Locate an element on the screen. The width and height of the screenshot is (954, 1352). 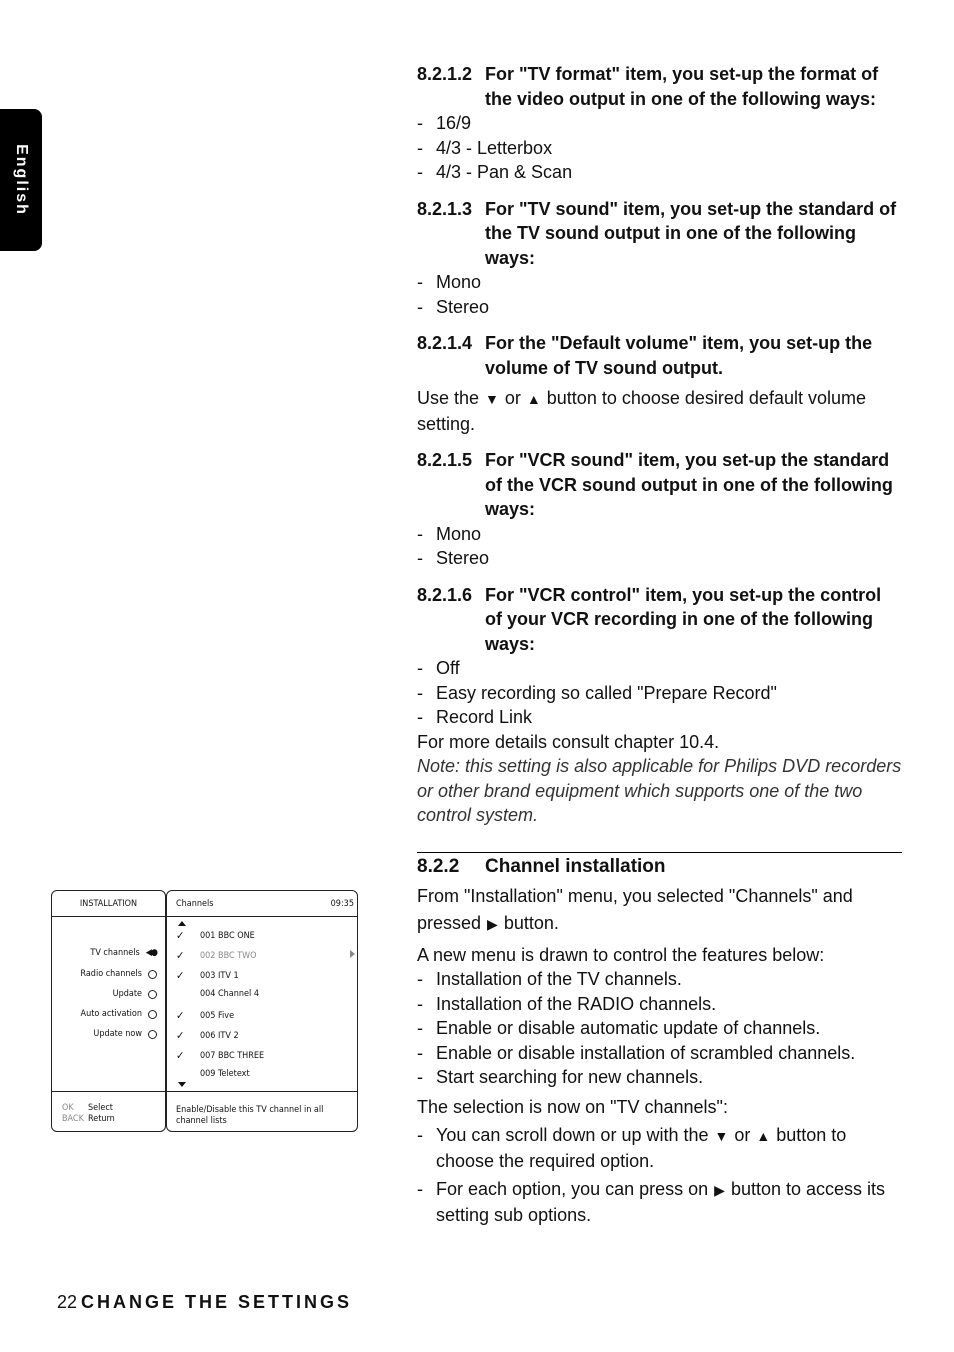
paragraph: The selection is now on "TV channels": is located at coordinates (572, 1106).